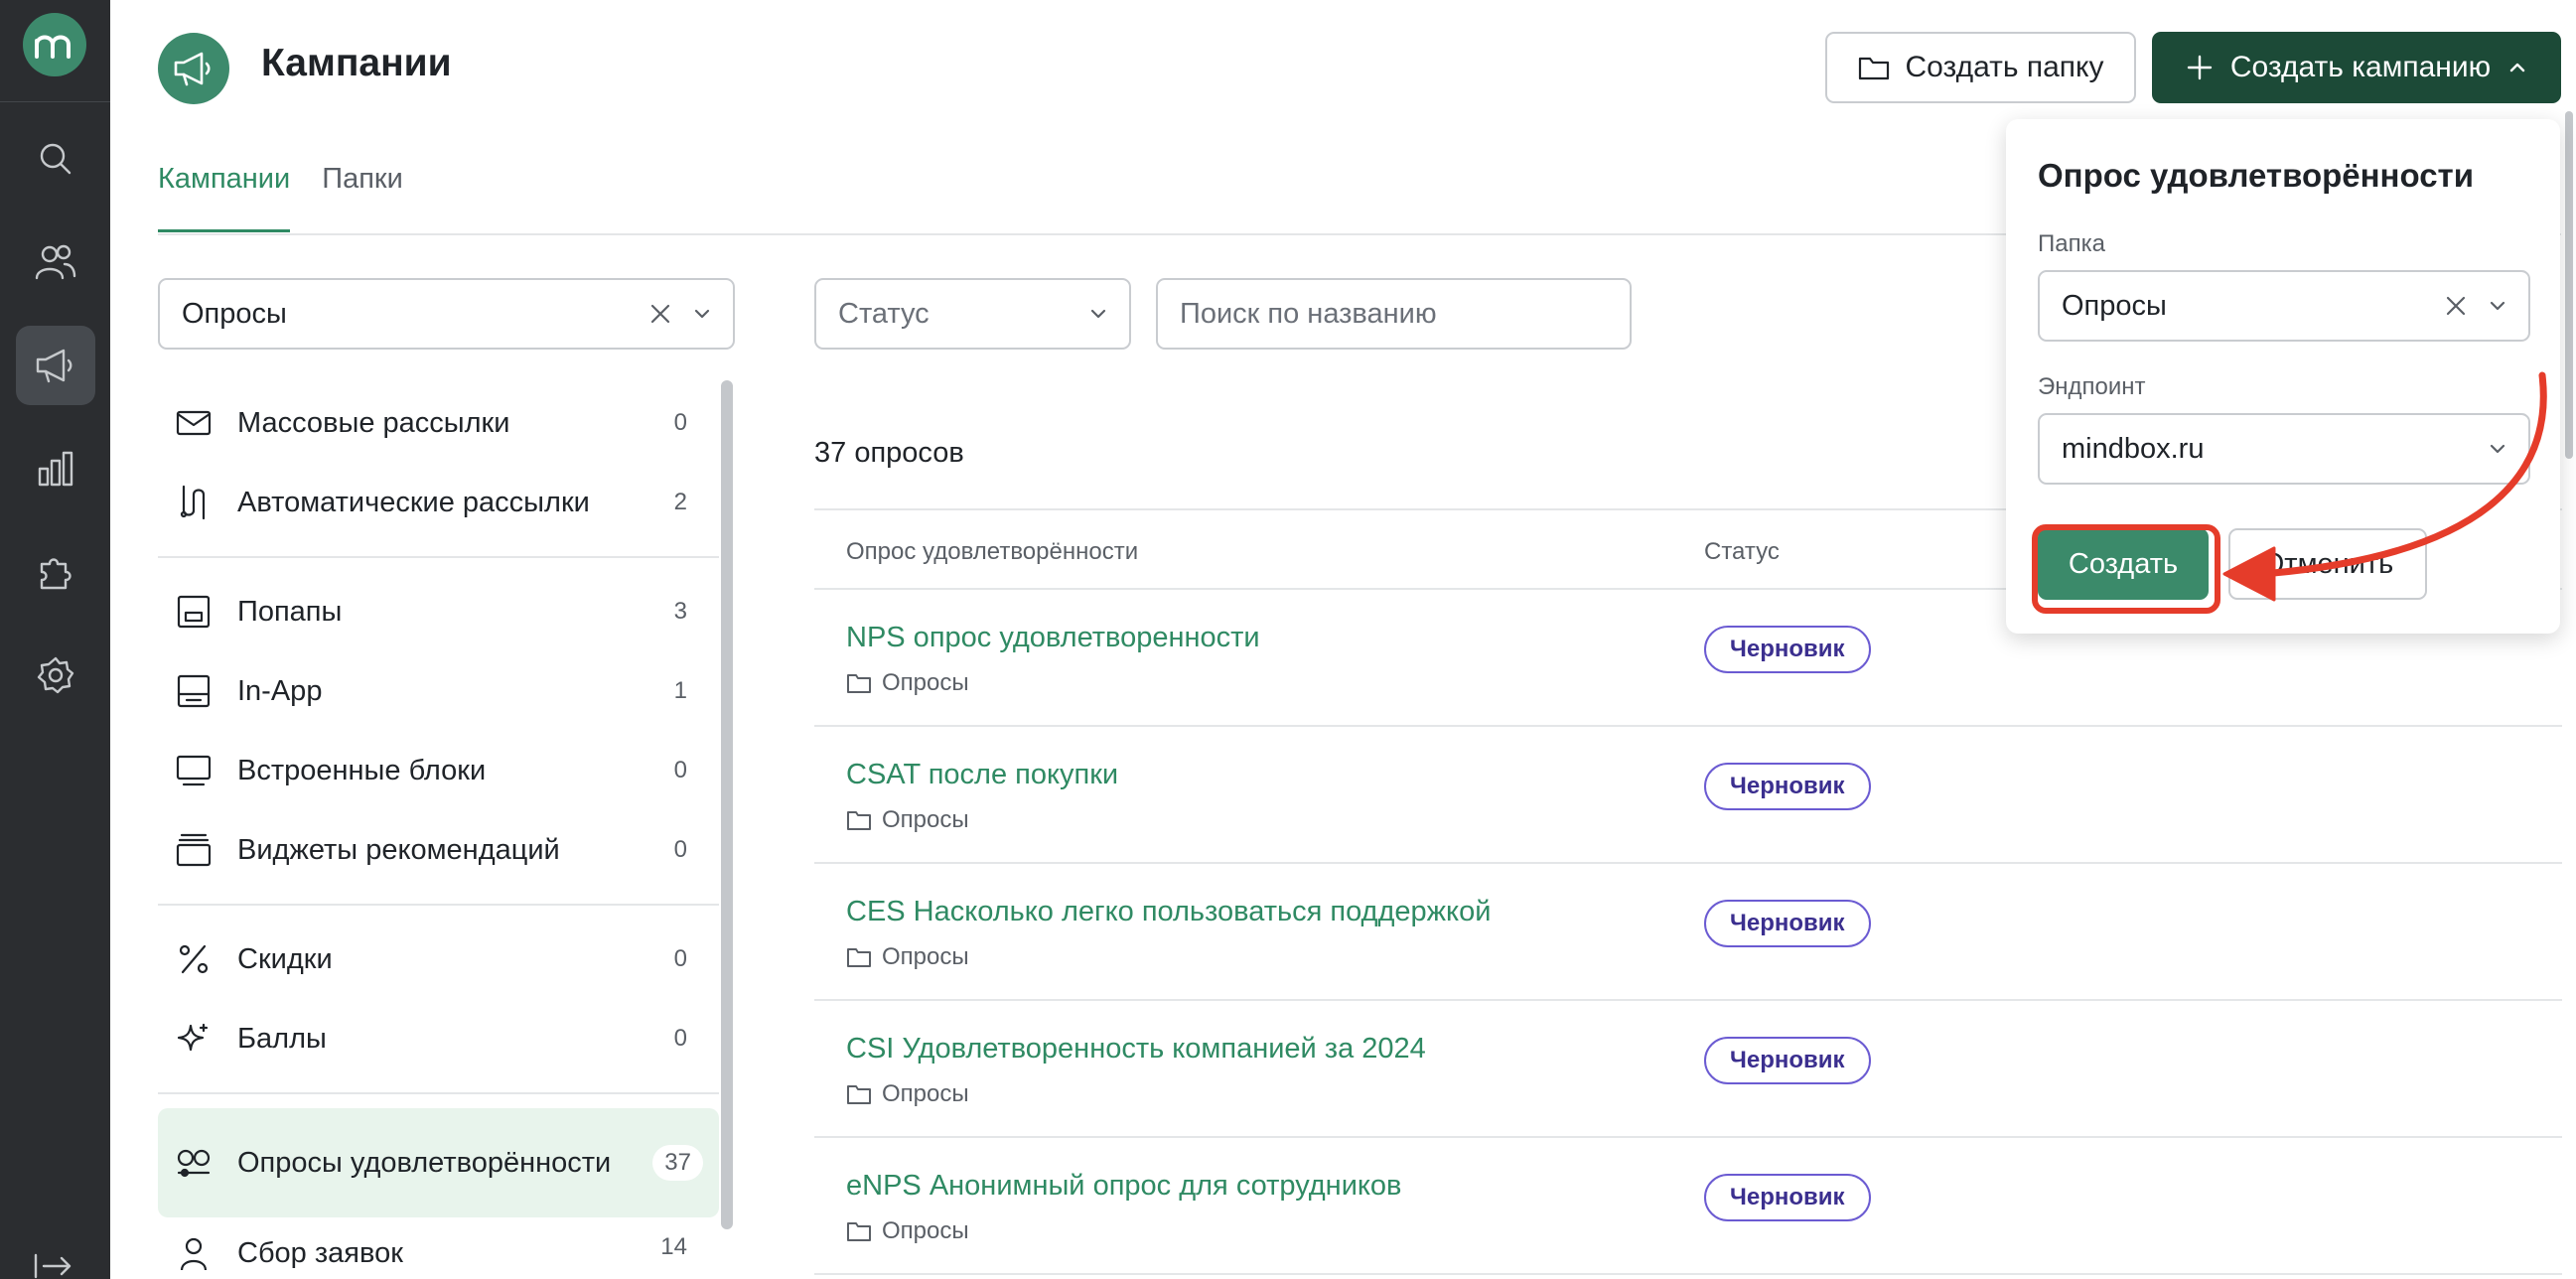 Image resolution: width=2576 pixels, height=1279 pixels. I want to click on page-scrollbar, so click(2569, 285).